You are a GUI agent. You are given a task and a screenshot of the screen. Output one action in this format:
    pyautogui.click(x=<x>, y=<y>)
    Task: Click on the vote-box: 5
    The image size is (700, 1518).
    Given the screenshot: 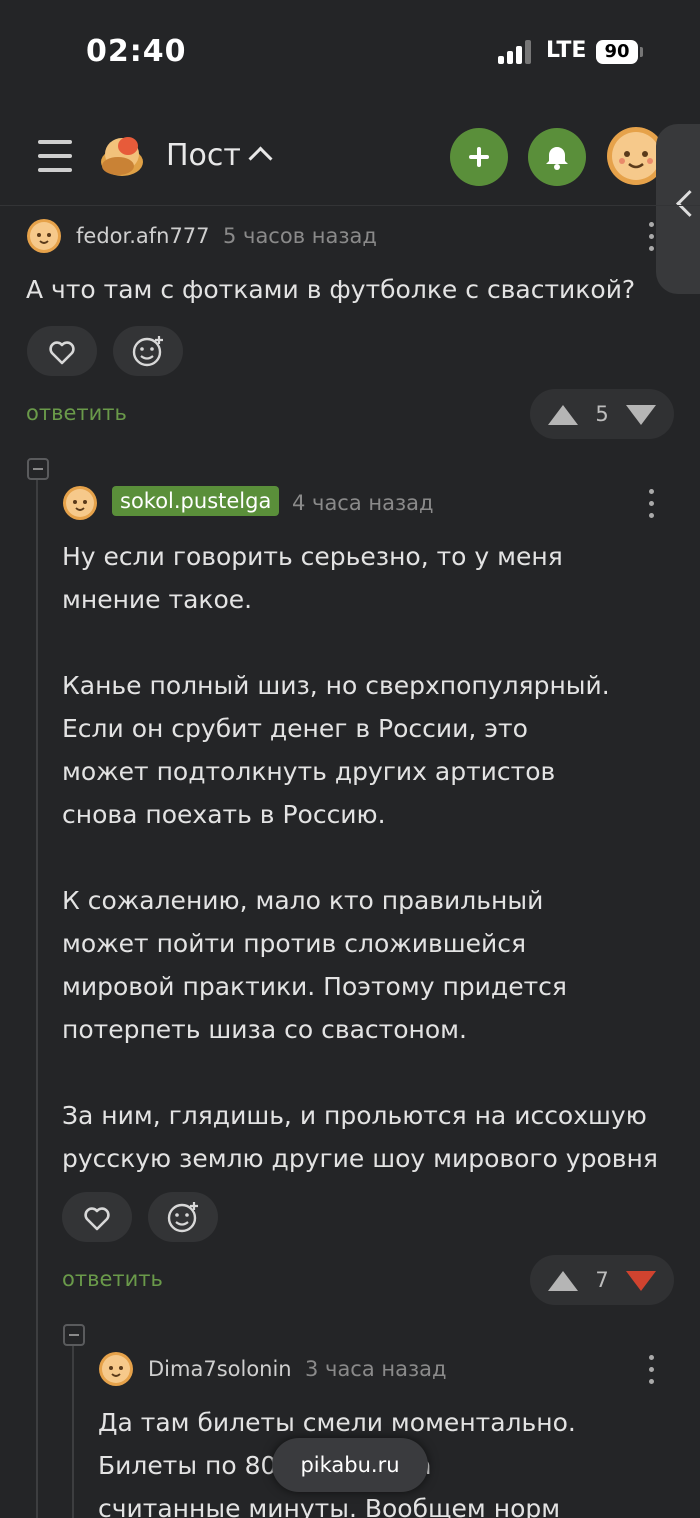 What is the action you would take?
    pyautogui.click(x=602, y=414)
    